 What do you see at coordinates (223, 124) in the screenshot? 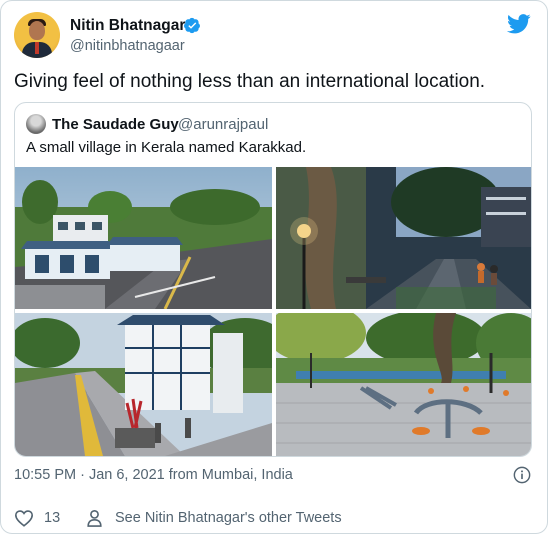
I see `quoted-author-handle: @arunrajpaul` at bounding box center [223, 124].